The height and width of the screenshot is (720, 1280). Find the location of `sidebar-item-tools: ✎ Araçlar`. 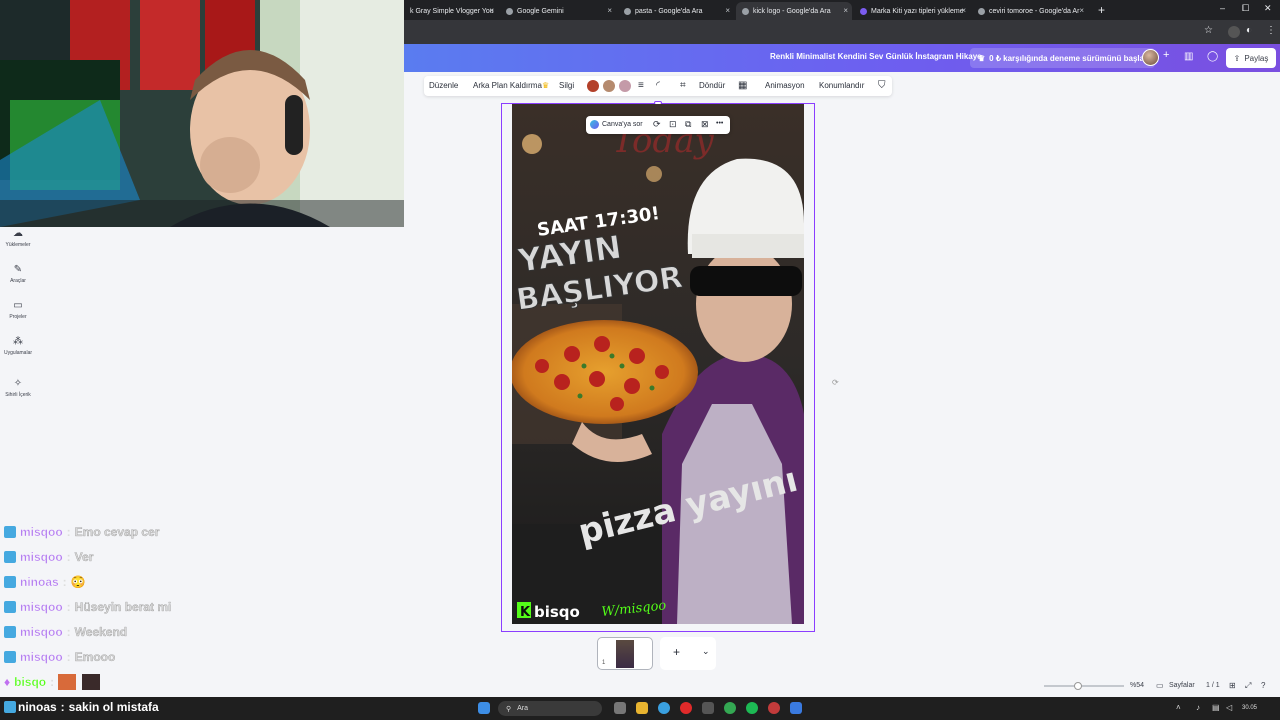

sidebar-item-tools: ✎ Araçlar is located at coordinates (18, 274).